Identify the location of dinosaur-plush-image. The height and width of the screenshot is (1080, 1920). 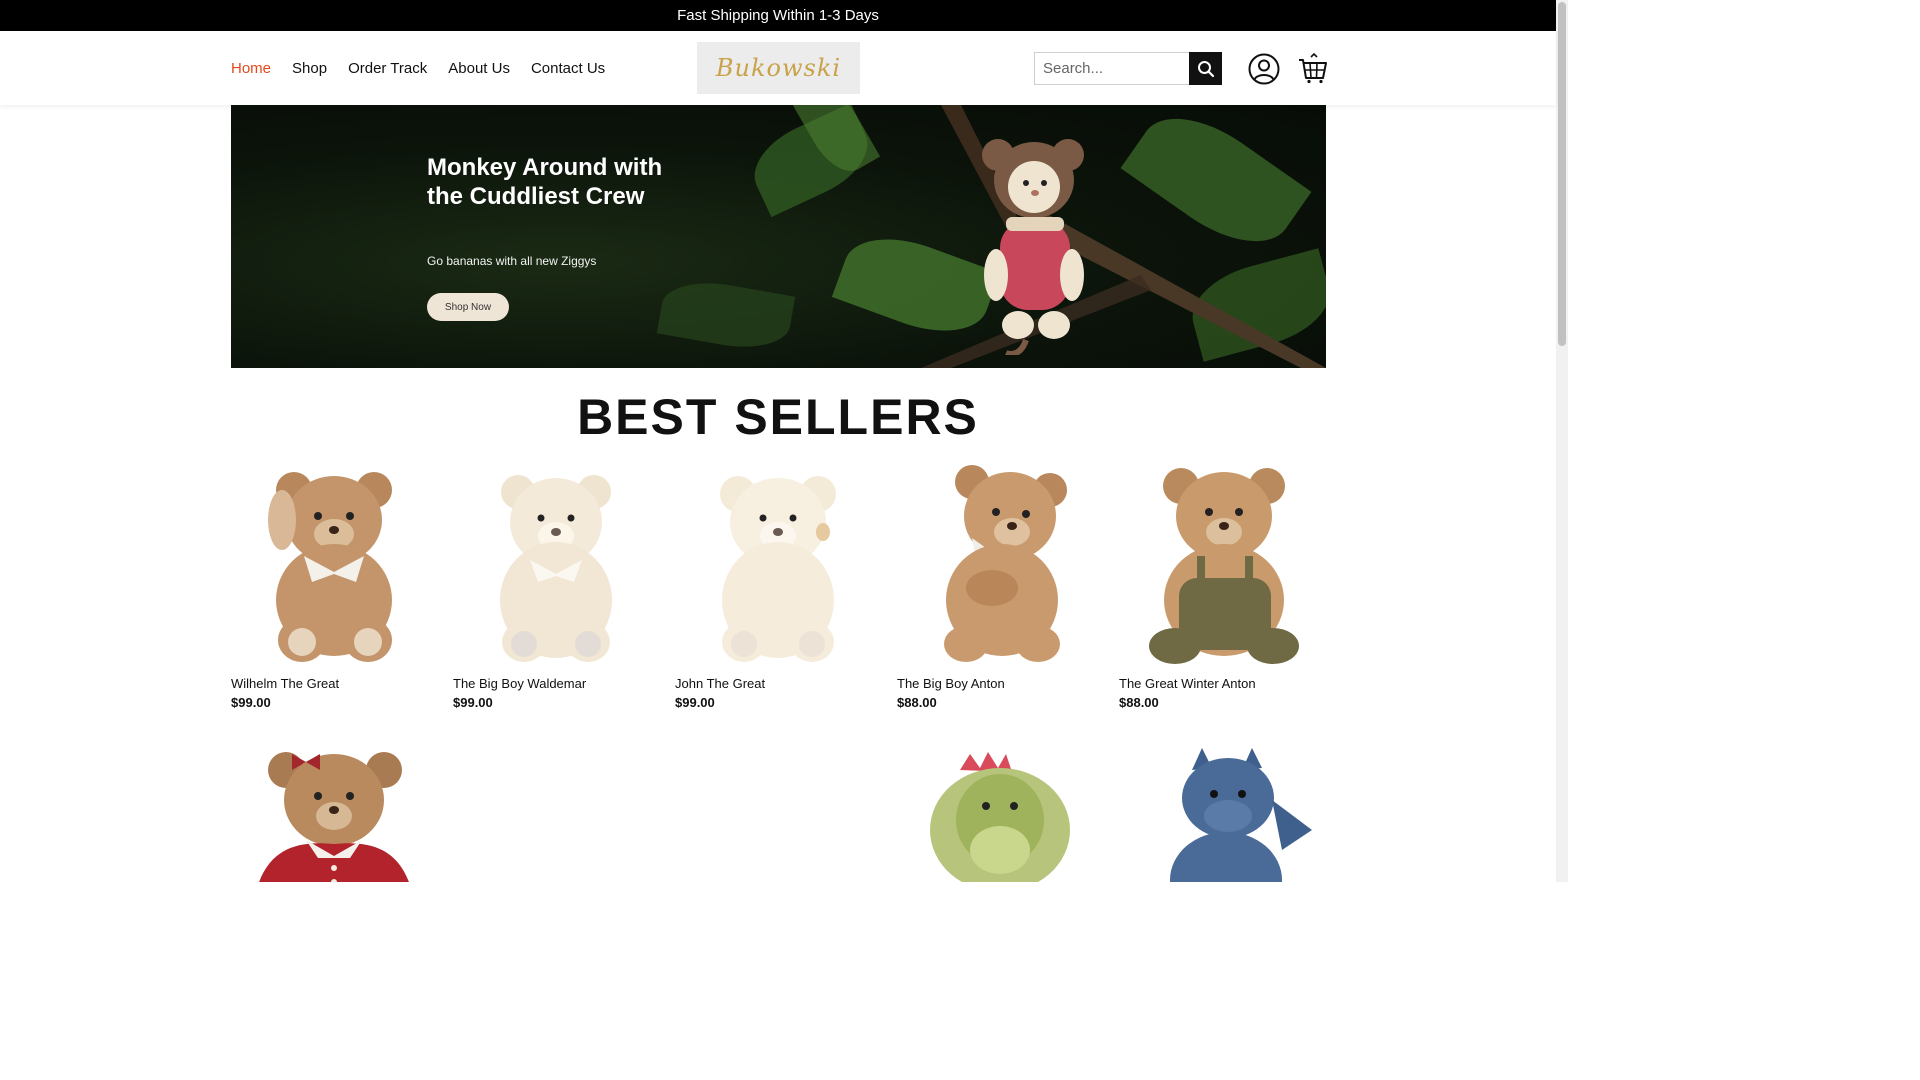
(1000, 817).